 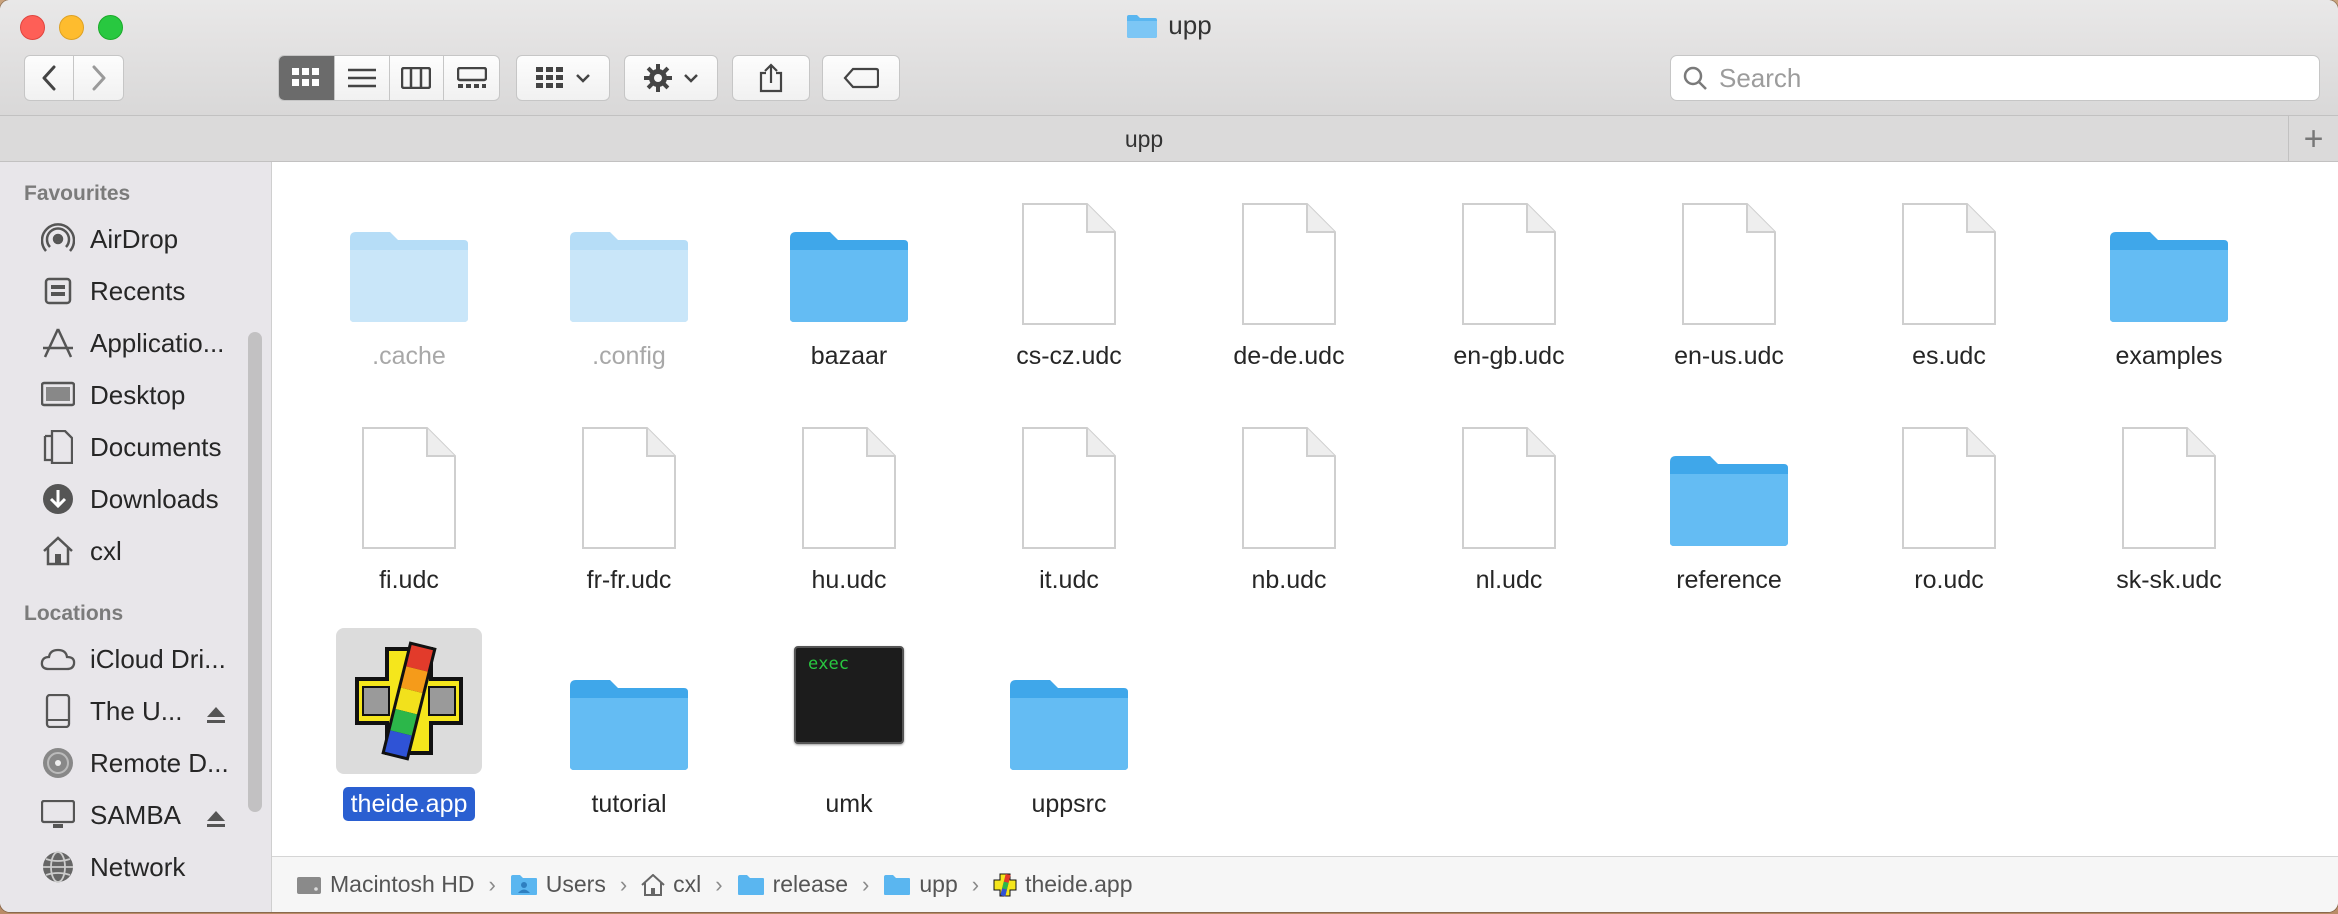 I want to click on path-item-theide-app: theide.app, so click(x=1063, y=884).